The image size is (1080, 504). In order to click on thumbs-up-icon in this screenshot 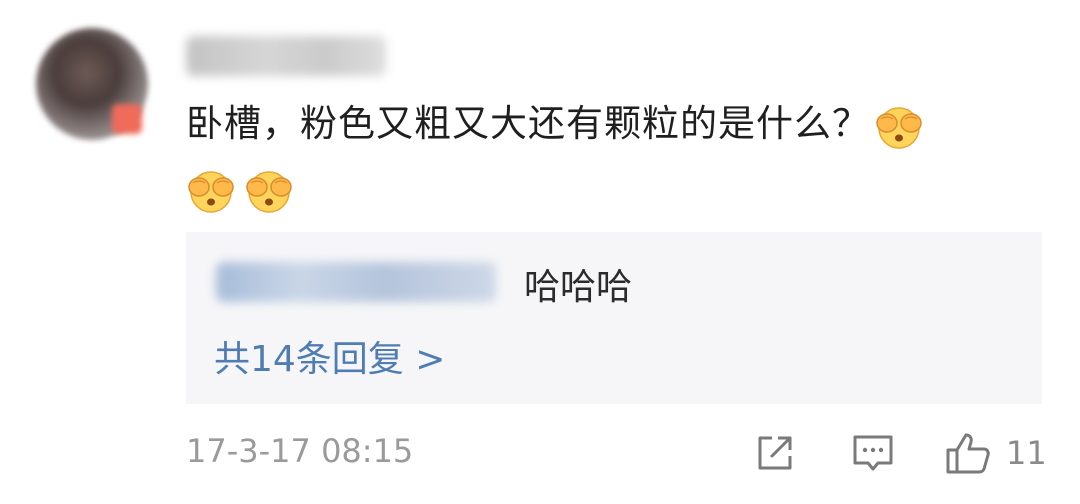, I will do `click(968, 453)`.